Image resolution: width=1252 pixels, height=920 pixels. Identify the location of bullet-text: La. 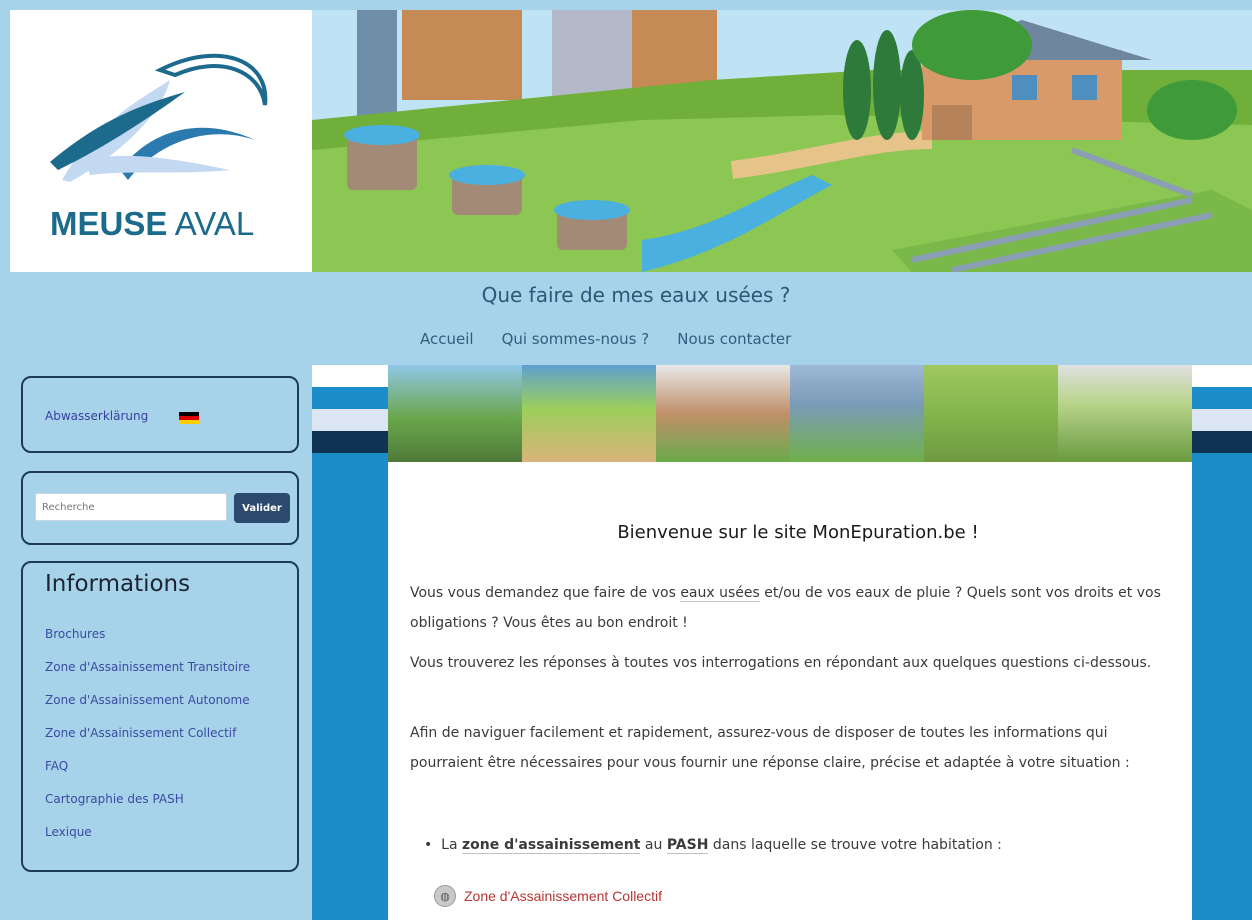
(452, 845).